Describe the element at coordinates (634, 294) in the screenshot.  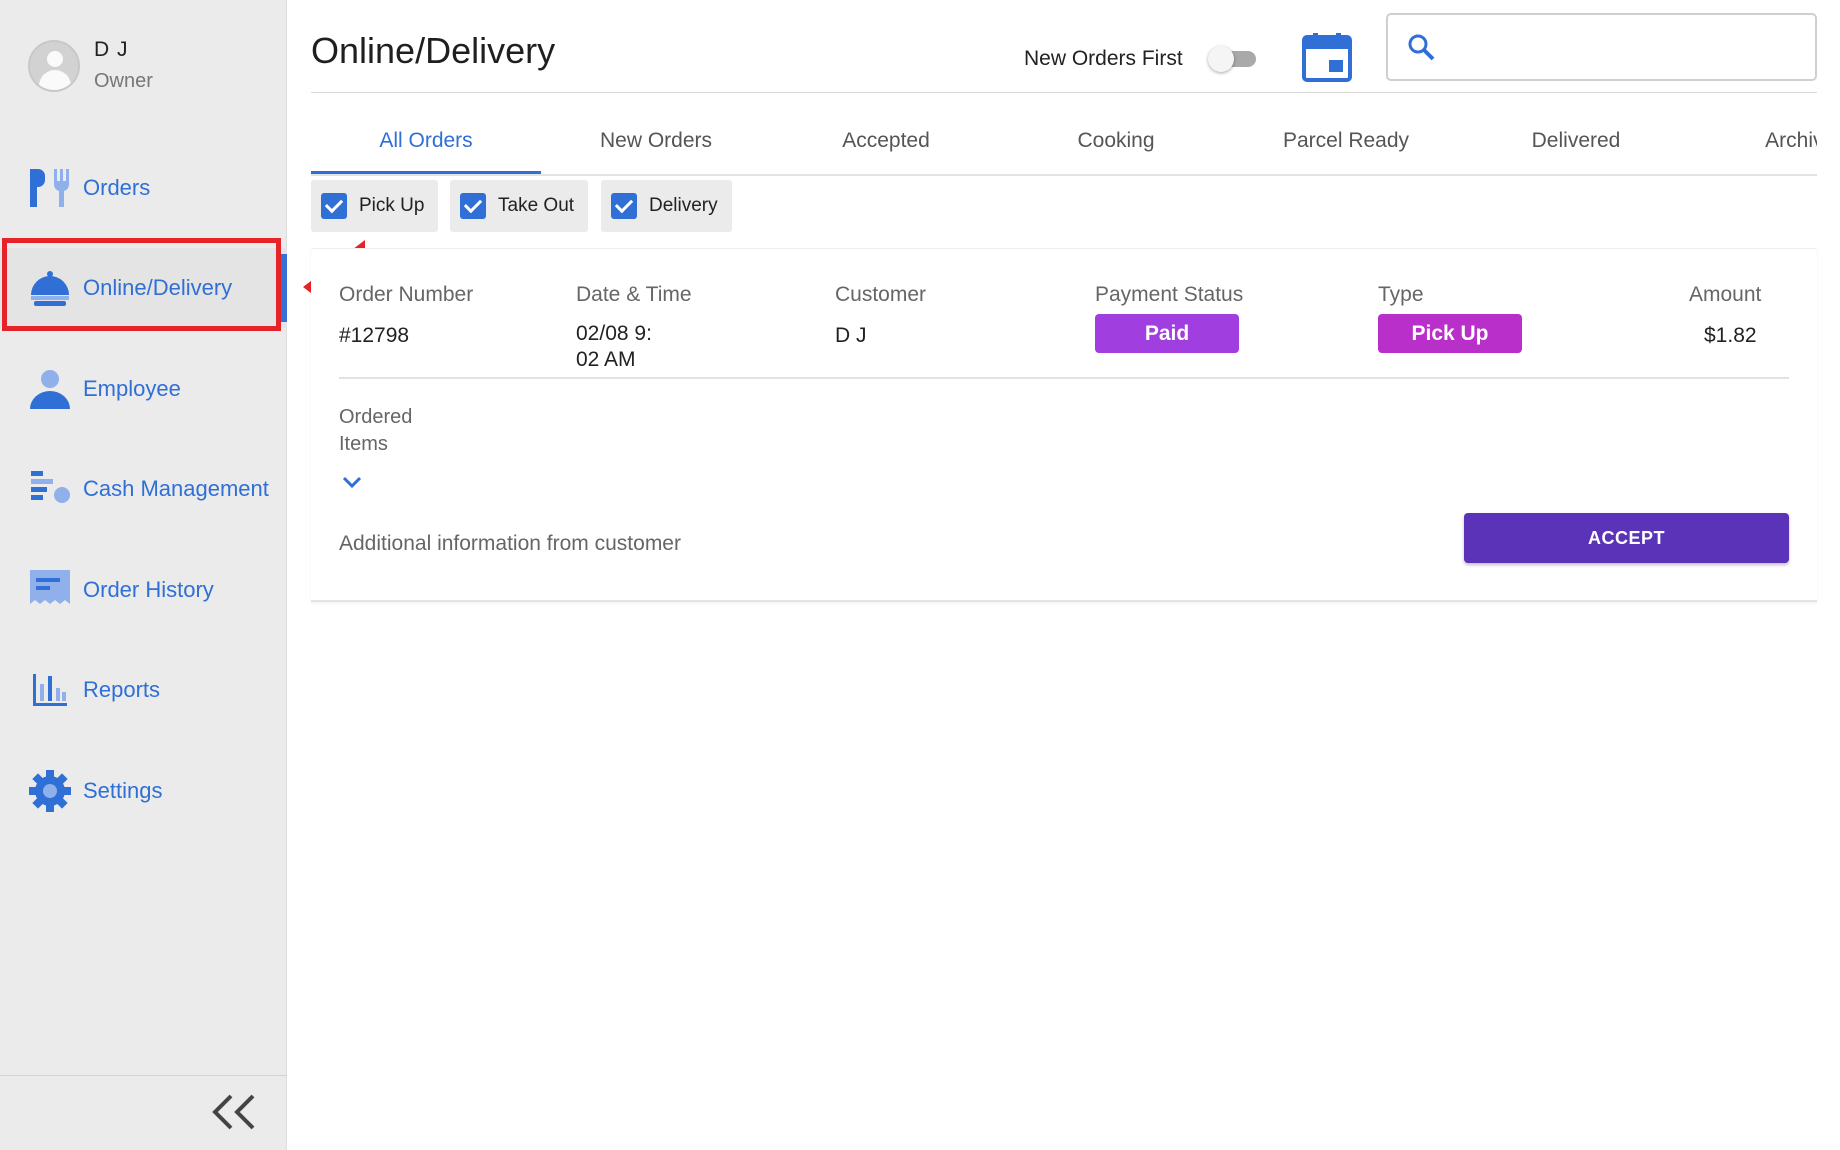
I see `datetime-header: Date & Time` at that location.